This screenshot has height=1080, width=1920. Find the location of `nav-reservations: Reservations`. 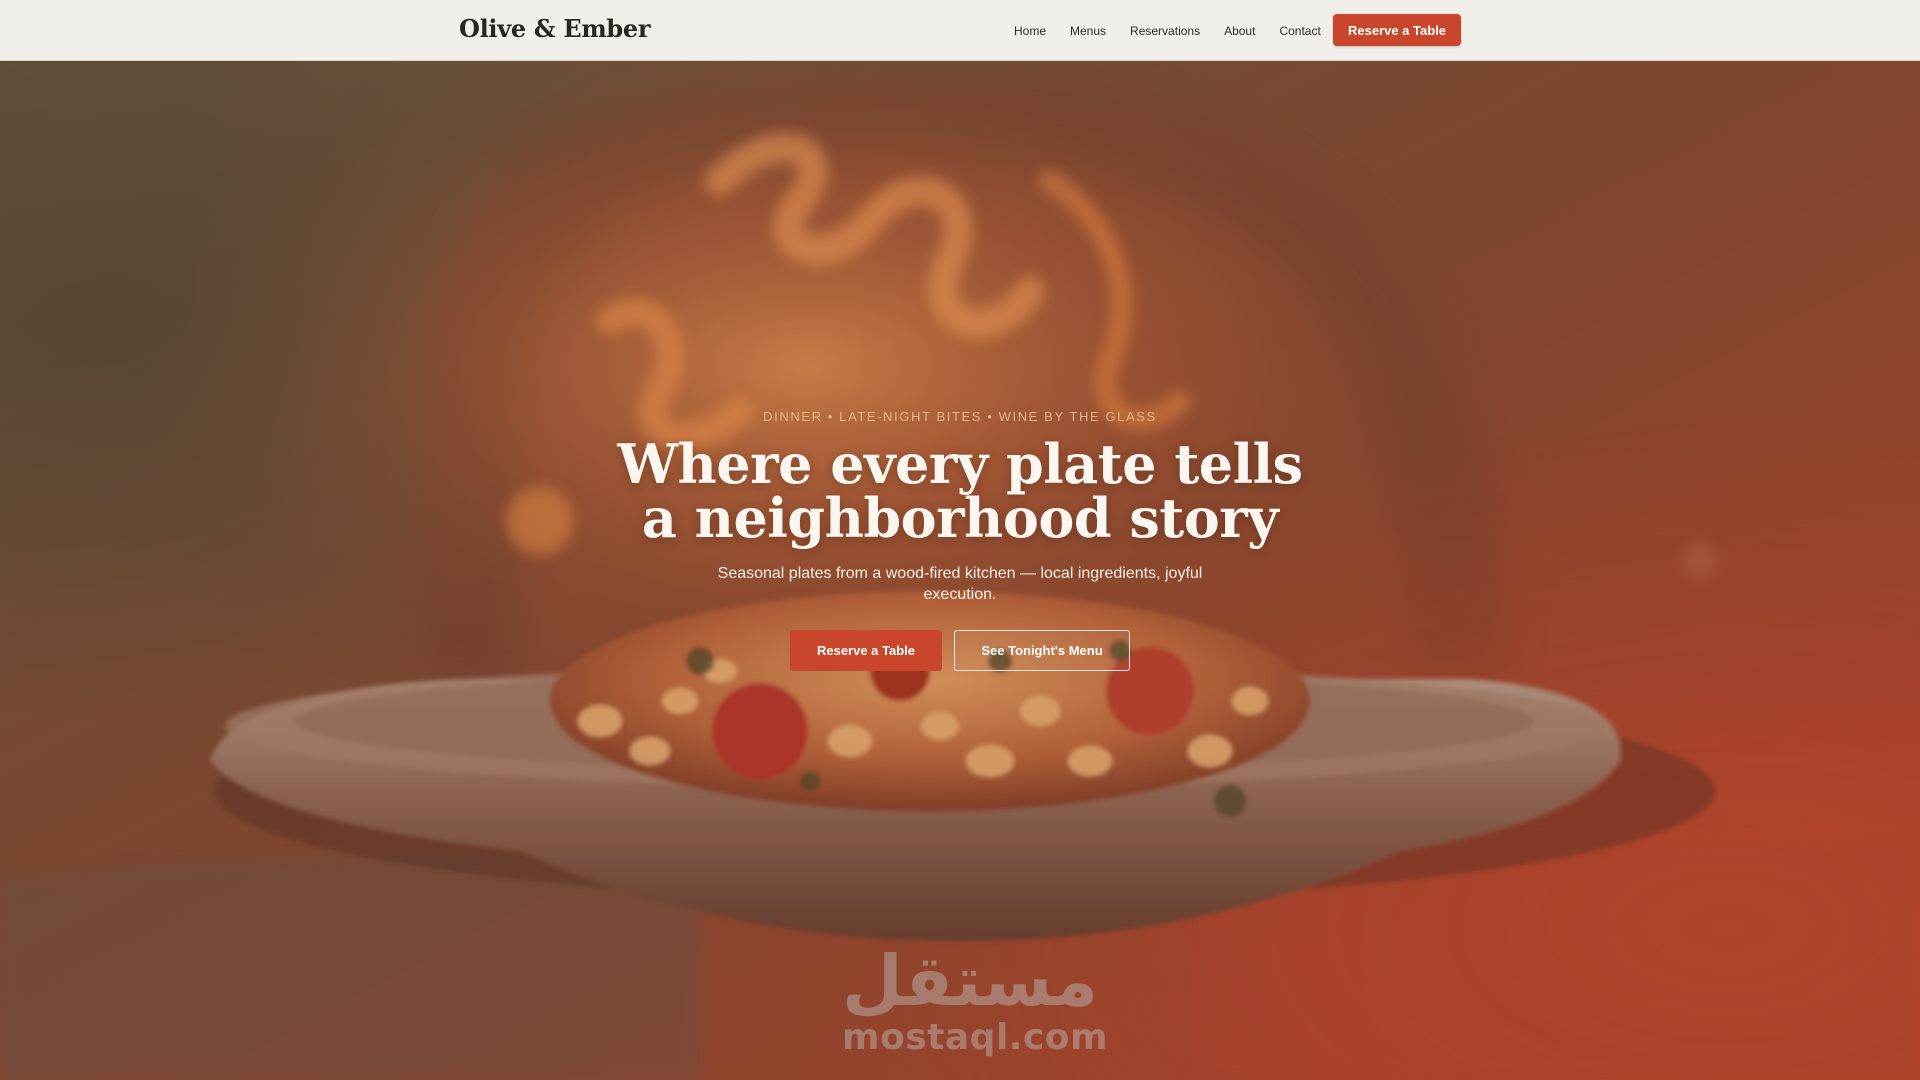

nav-reservations: Reservations is located at coordinates (1165, 31).